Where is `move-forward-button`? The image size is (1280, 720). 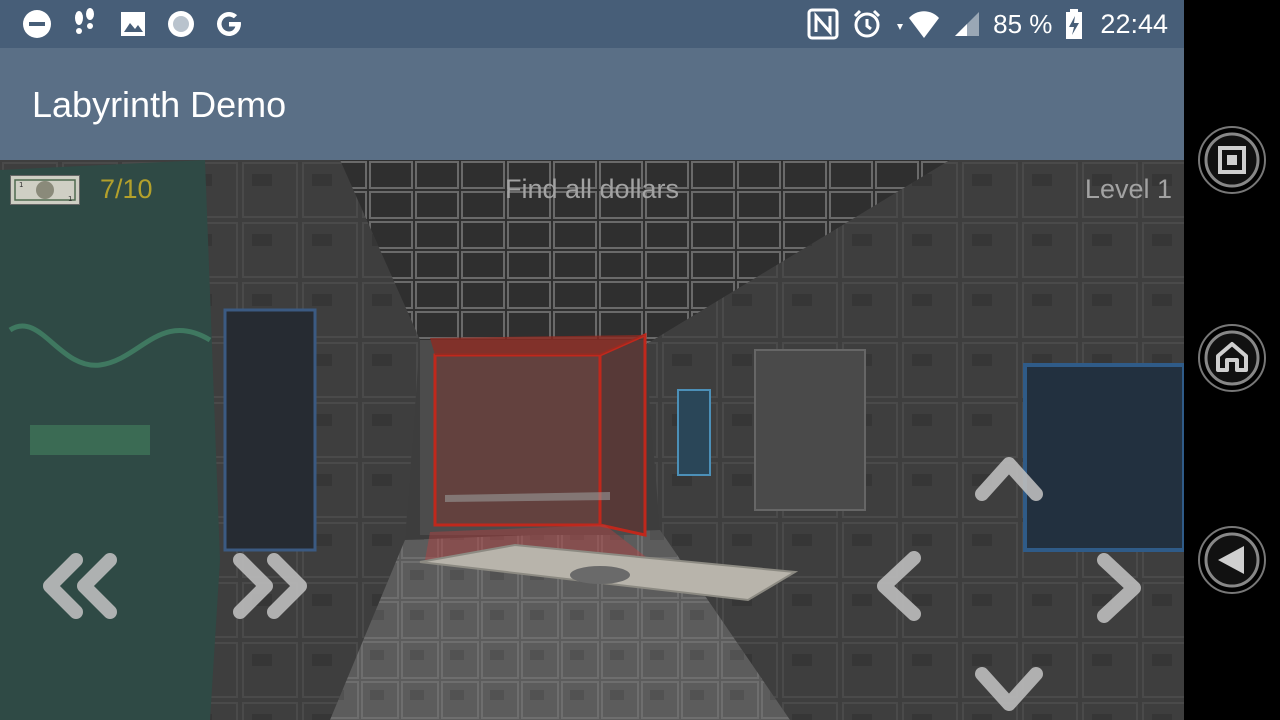
move-forward-button is located at coordinates (1009, 478).